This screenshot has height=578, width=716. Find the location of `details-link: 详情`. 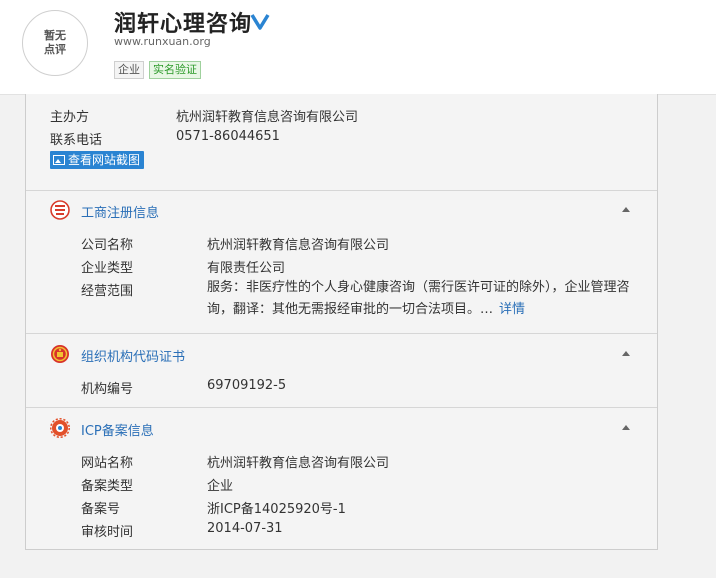

details-link: 详情 is located at coordinates (512, 309).